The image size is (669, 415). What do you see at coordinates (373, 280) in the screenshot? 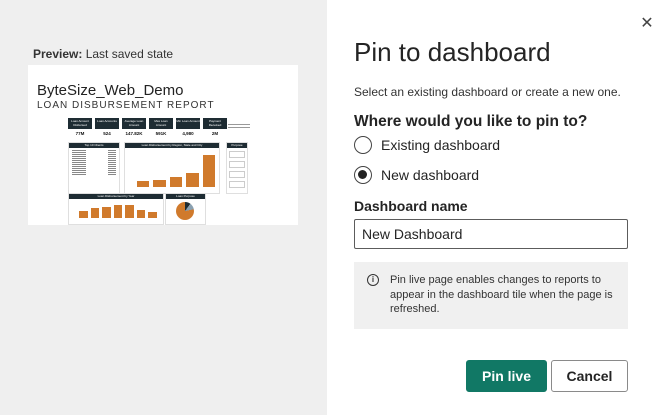
I see `info-icon: i` at bounding box center [373, 280].